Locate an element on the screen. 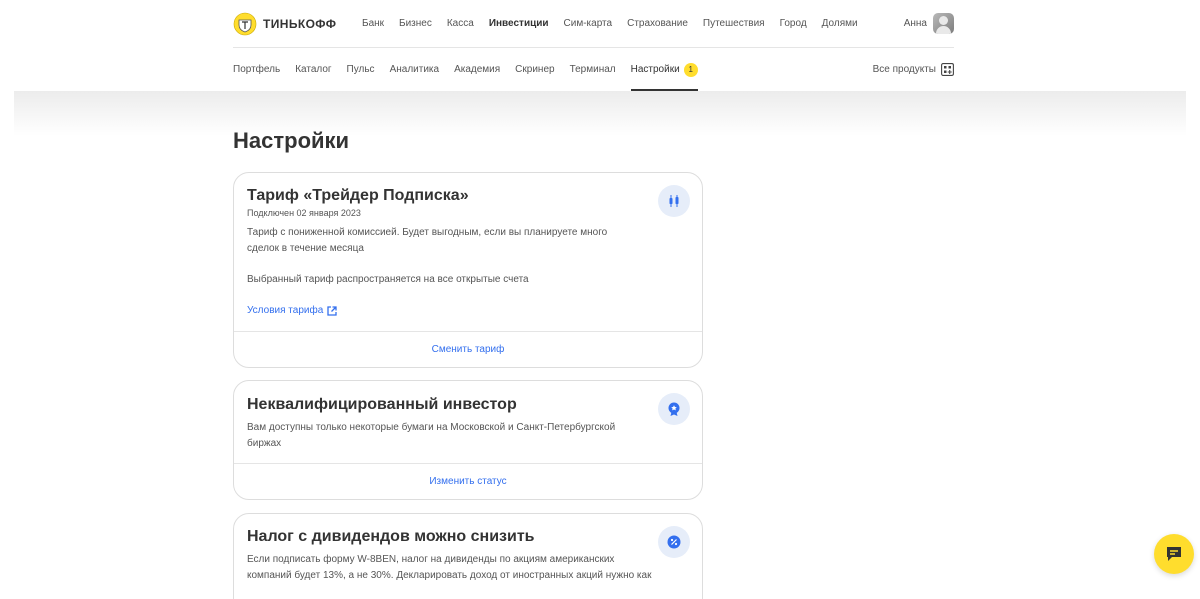 This screenshot has width=1200, height=599. tariff-terms-link: Условия тарифа is located at coordinates (292, 310).